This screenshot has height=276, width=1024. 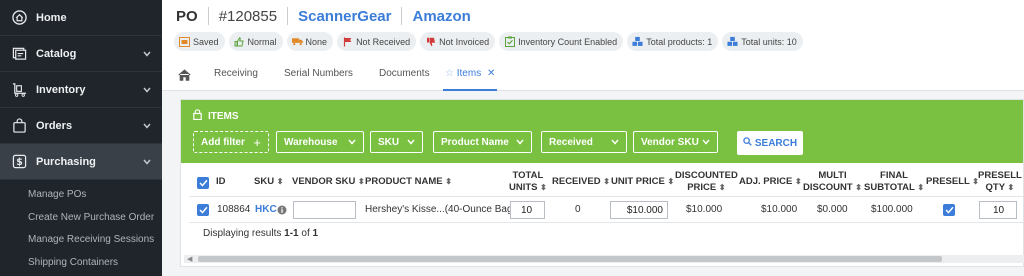 I want to click on tab-serial-numbers: Serial Numbers, so click(x=318, y=75).